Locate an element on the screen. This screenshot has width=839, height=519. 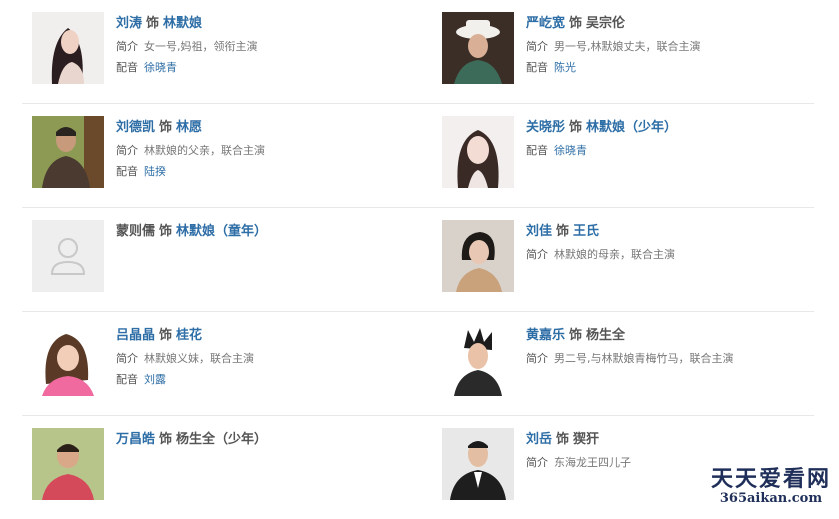
actor-name: 蒙则儒 is located at coordinates (136, 231).